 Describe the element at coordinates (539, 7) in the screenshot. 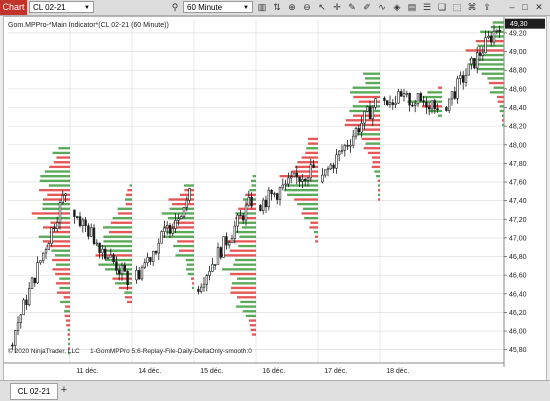

I see `close-icon: ✕` at that location.